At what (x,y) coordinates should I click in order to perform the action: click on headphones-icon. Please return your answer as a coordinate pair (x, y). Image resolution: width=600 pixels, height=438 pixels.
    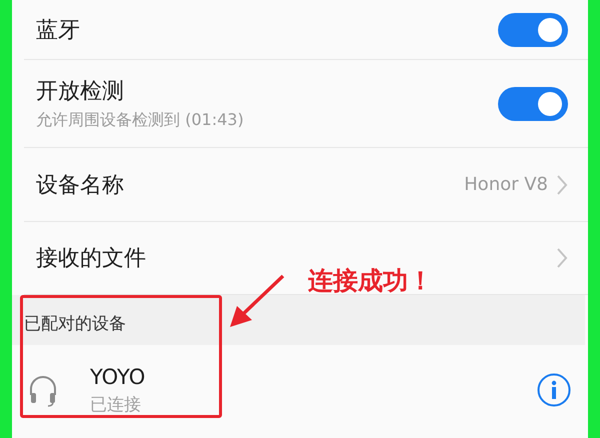
    Looking at the image, I should click on (43, 390).